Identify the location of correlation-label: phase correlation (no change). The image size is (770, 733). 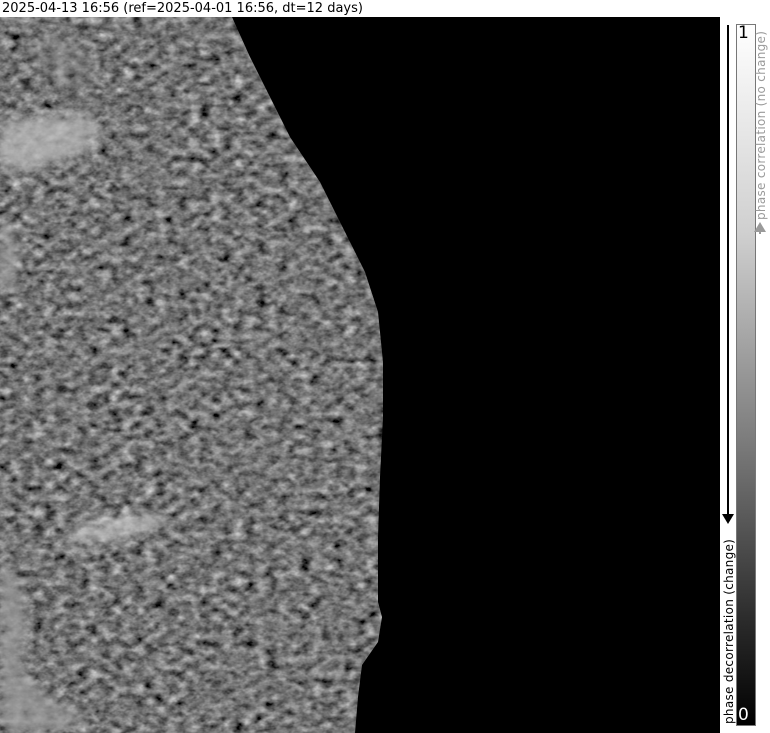
(761, 125).